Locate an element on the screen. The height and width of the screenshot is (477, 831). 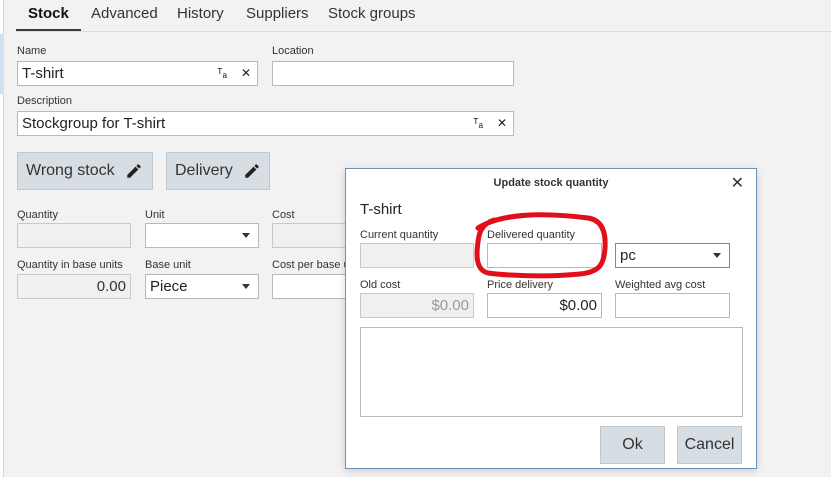
wrong-stock-button: Wrong stock is located at coordinates (85, 171).